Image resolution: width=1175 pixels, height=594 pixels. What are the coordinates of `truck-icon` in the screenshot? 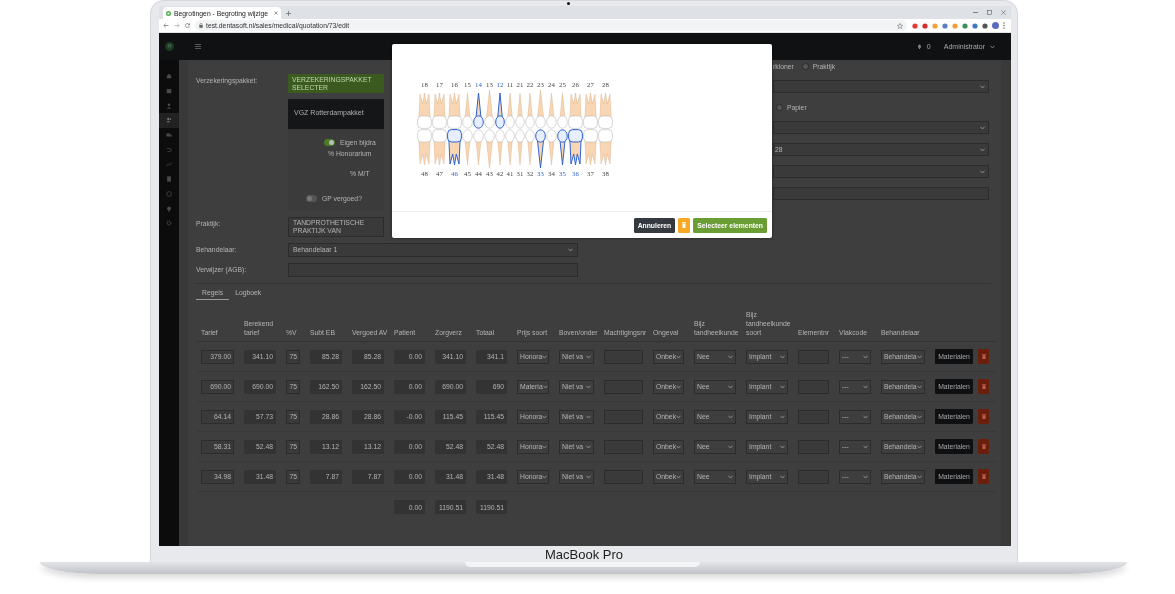 It's located at (169, 135).